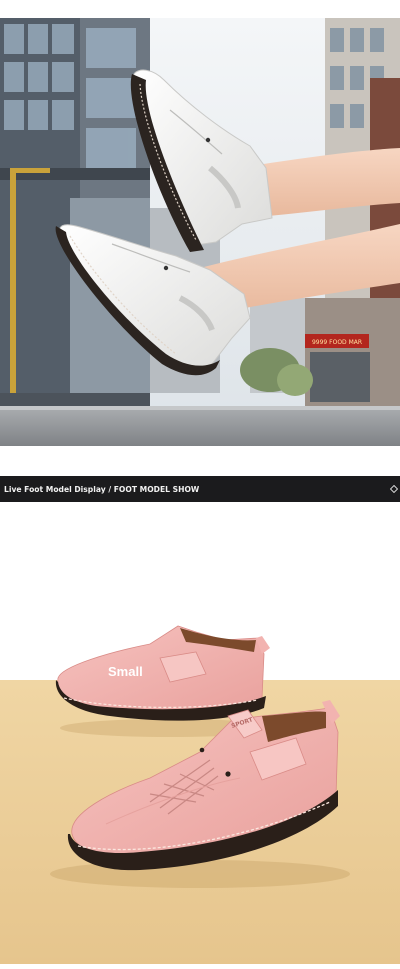  I want to click on size-tag: Small, so click(125, 671).